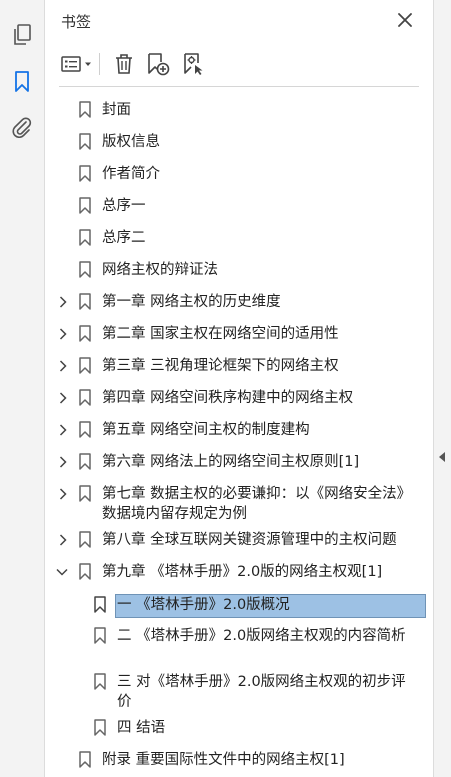  What do you see at coordinates (22, 127) in the screenshot?
I see `attachments-icon` at bounding box center [22, 127].